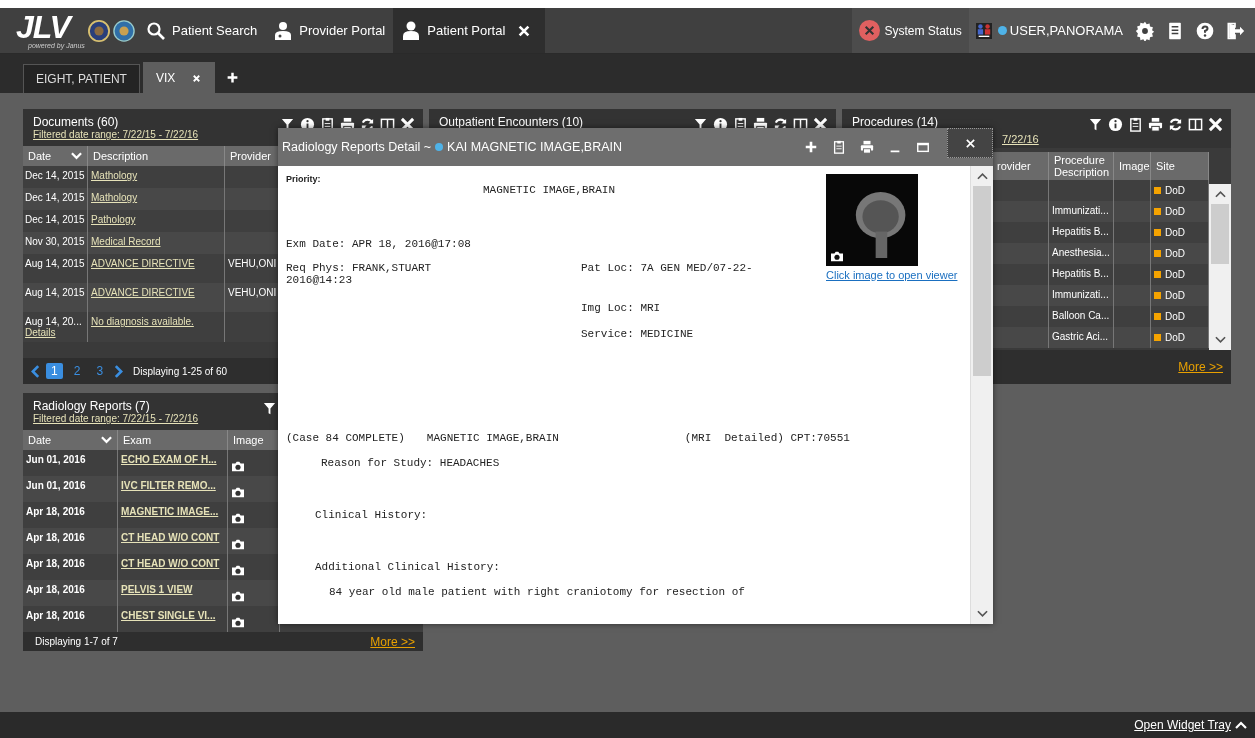 Image resolution: width=1255 pixels, height=738 pixels. I want to click on column-header: Procedure Description, so click(1081, 166).